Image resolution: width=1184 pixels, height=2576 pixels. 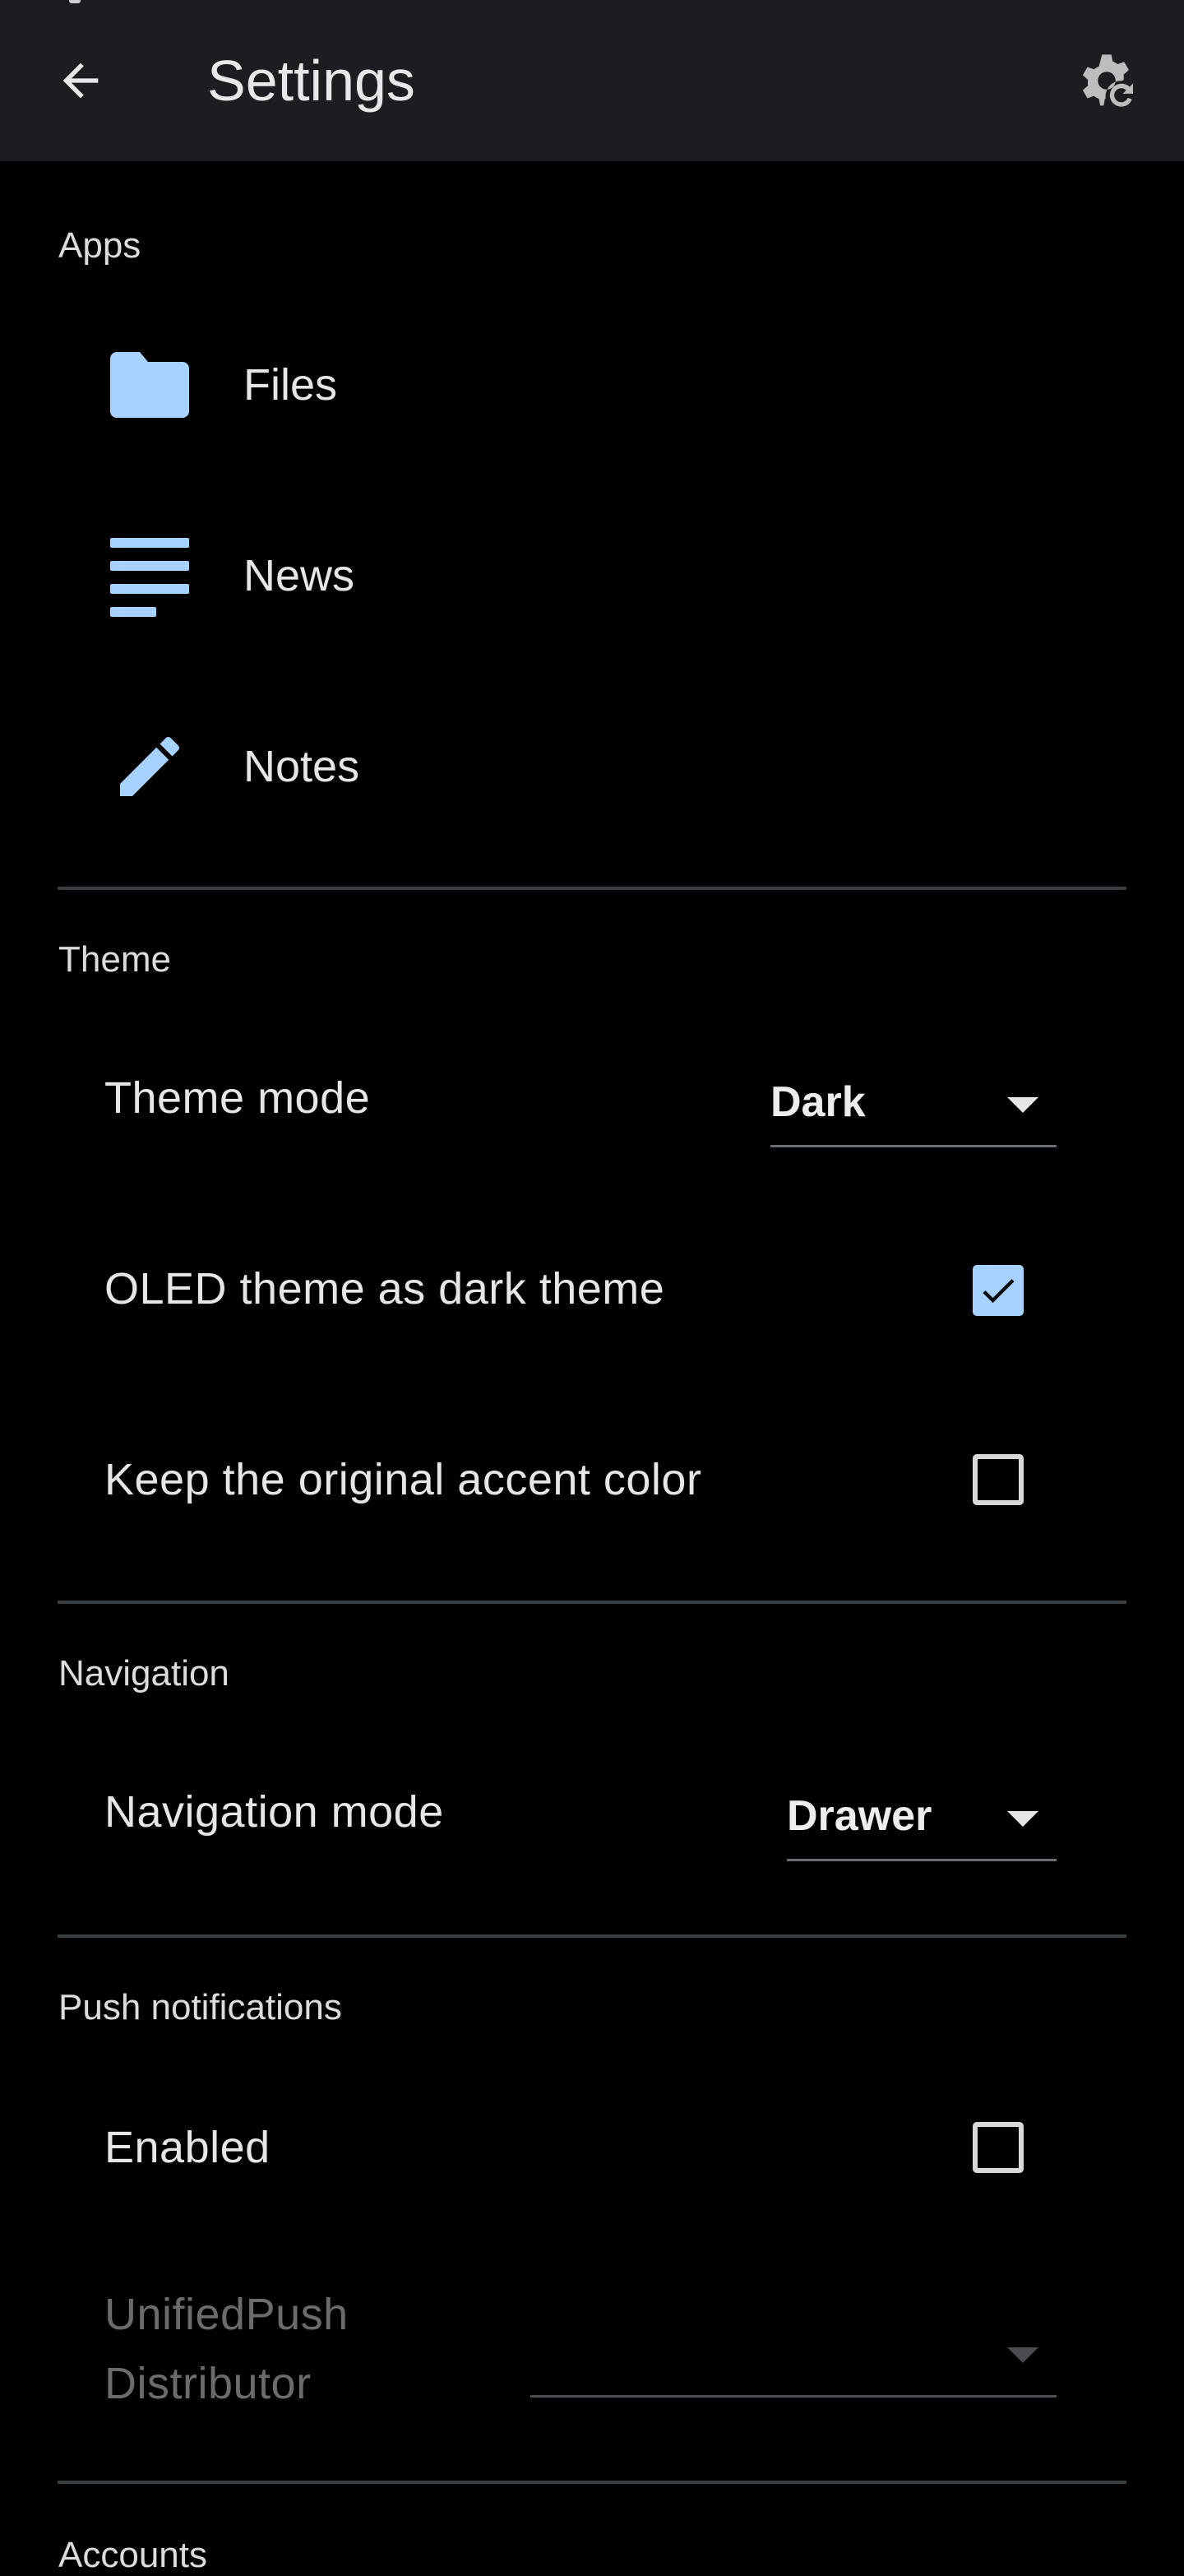 What do you see at coordinates (115, 960) in the screenshot?
I see `section-header-theme: Theme` at bounding box center [115, 960].